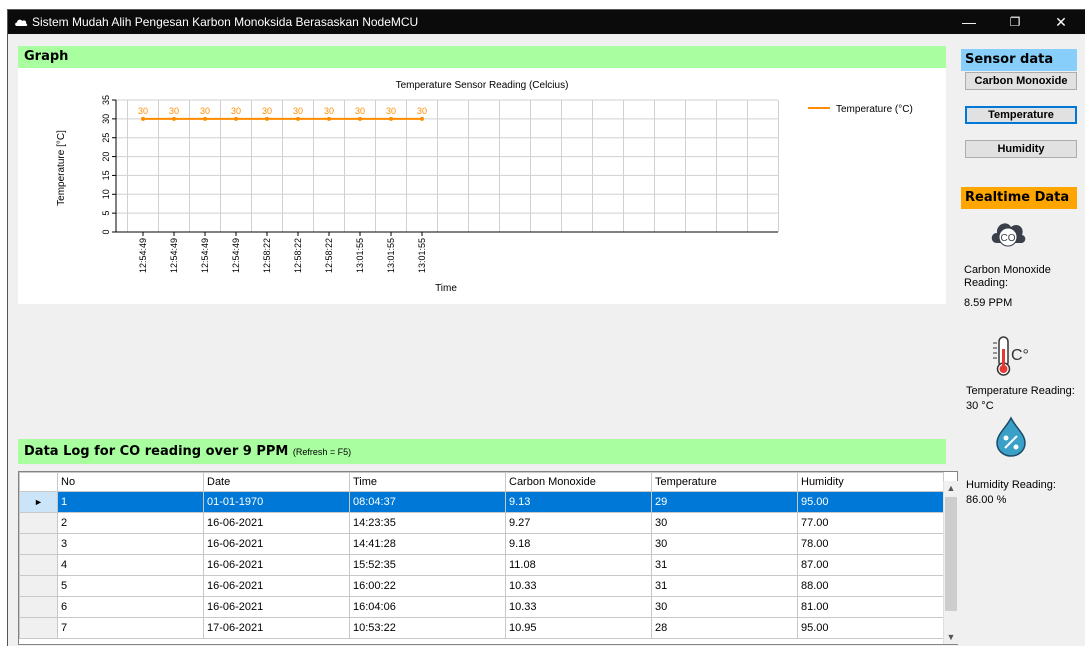 This screenshot has height=646, width=1085. What do you see at coordinates (130, 523) in the screenshot?
I see `cell-no: 2` at bounding box center [130, 523].